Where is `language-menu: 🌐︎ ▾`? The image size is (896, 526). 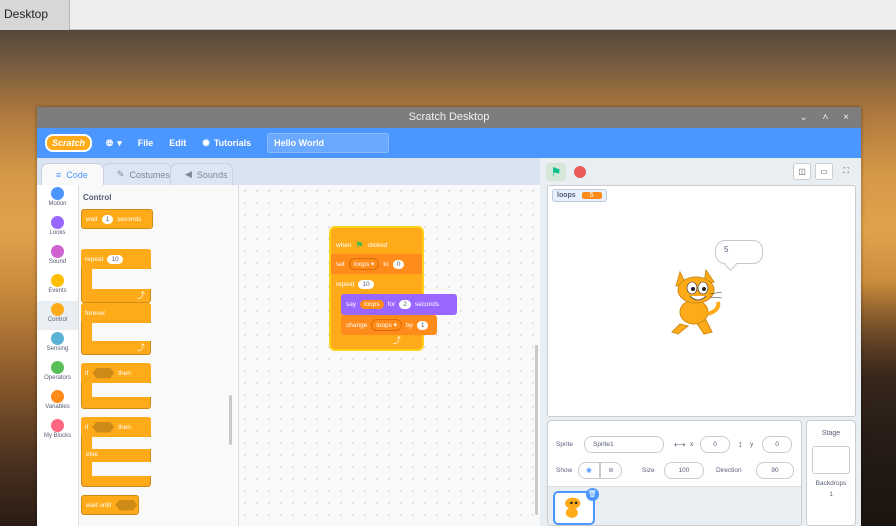
language-menu: 🌐︎ ▾ is located at coordinates (114, 143).